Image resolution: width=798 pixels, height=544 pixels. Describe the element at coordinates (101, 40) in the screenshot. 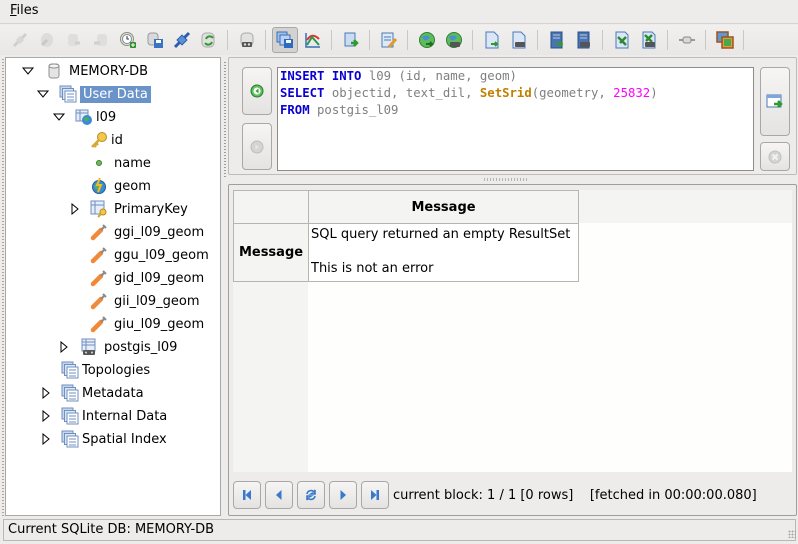

I see `db-import-button` at that location.